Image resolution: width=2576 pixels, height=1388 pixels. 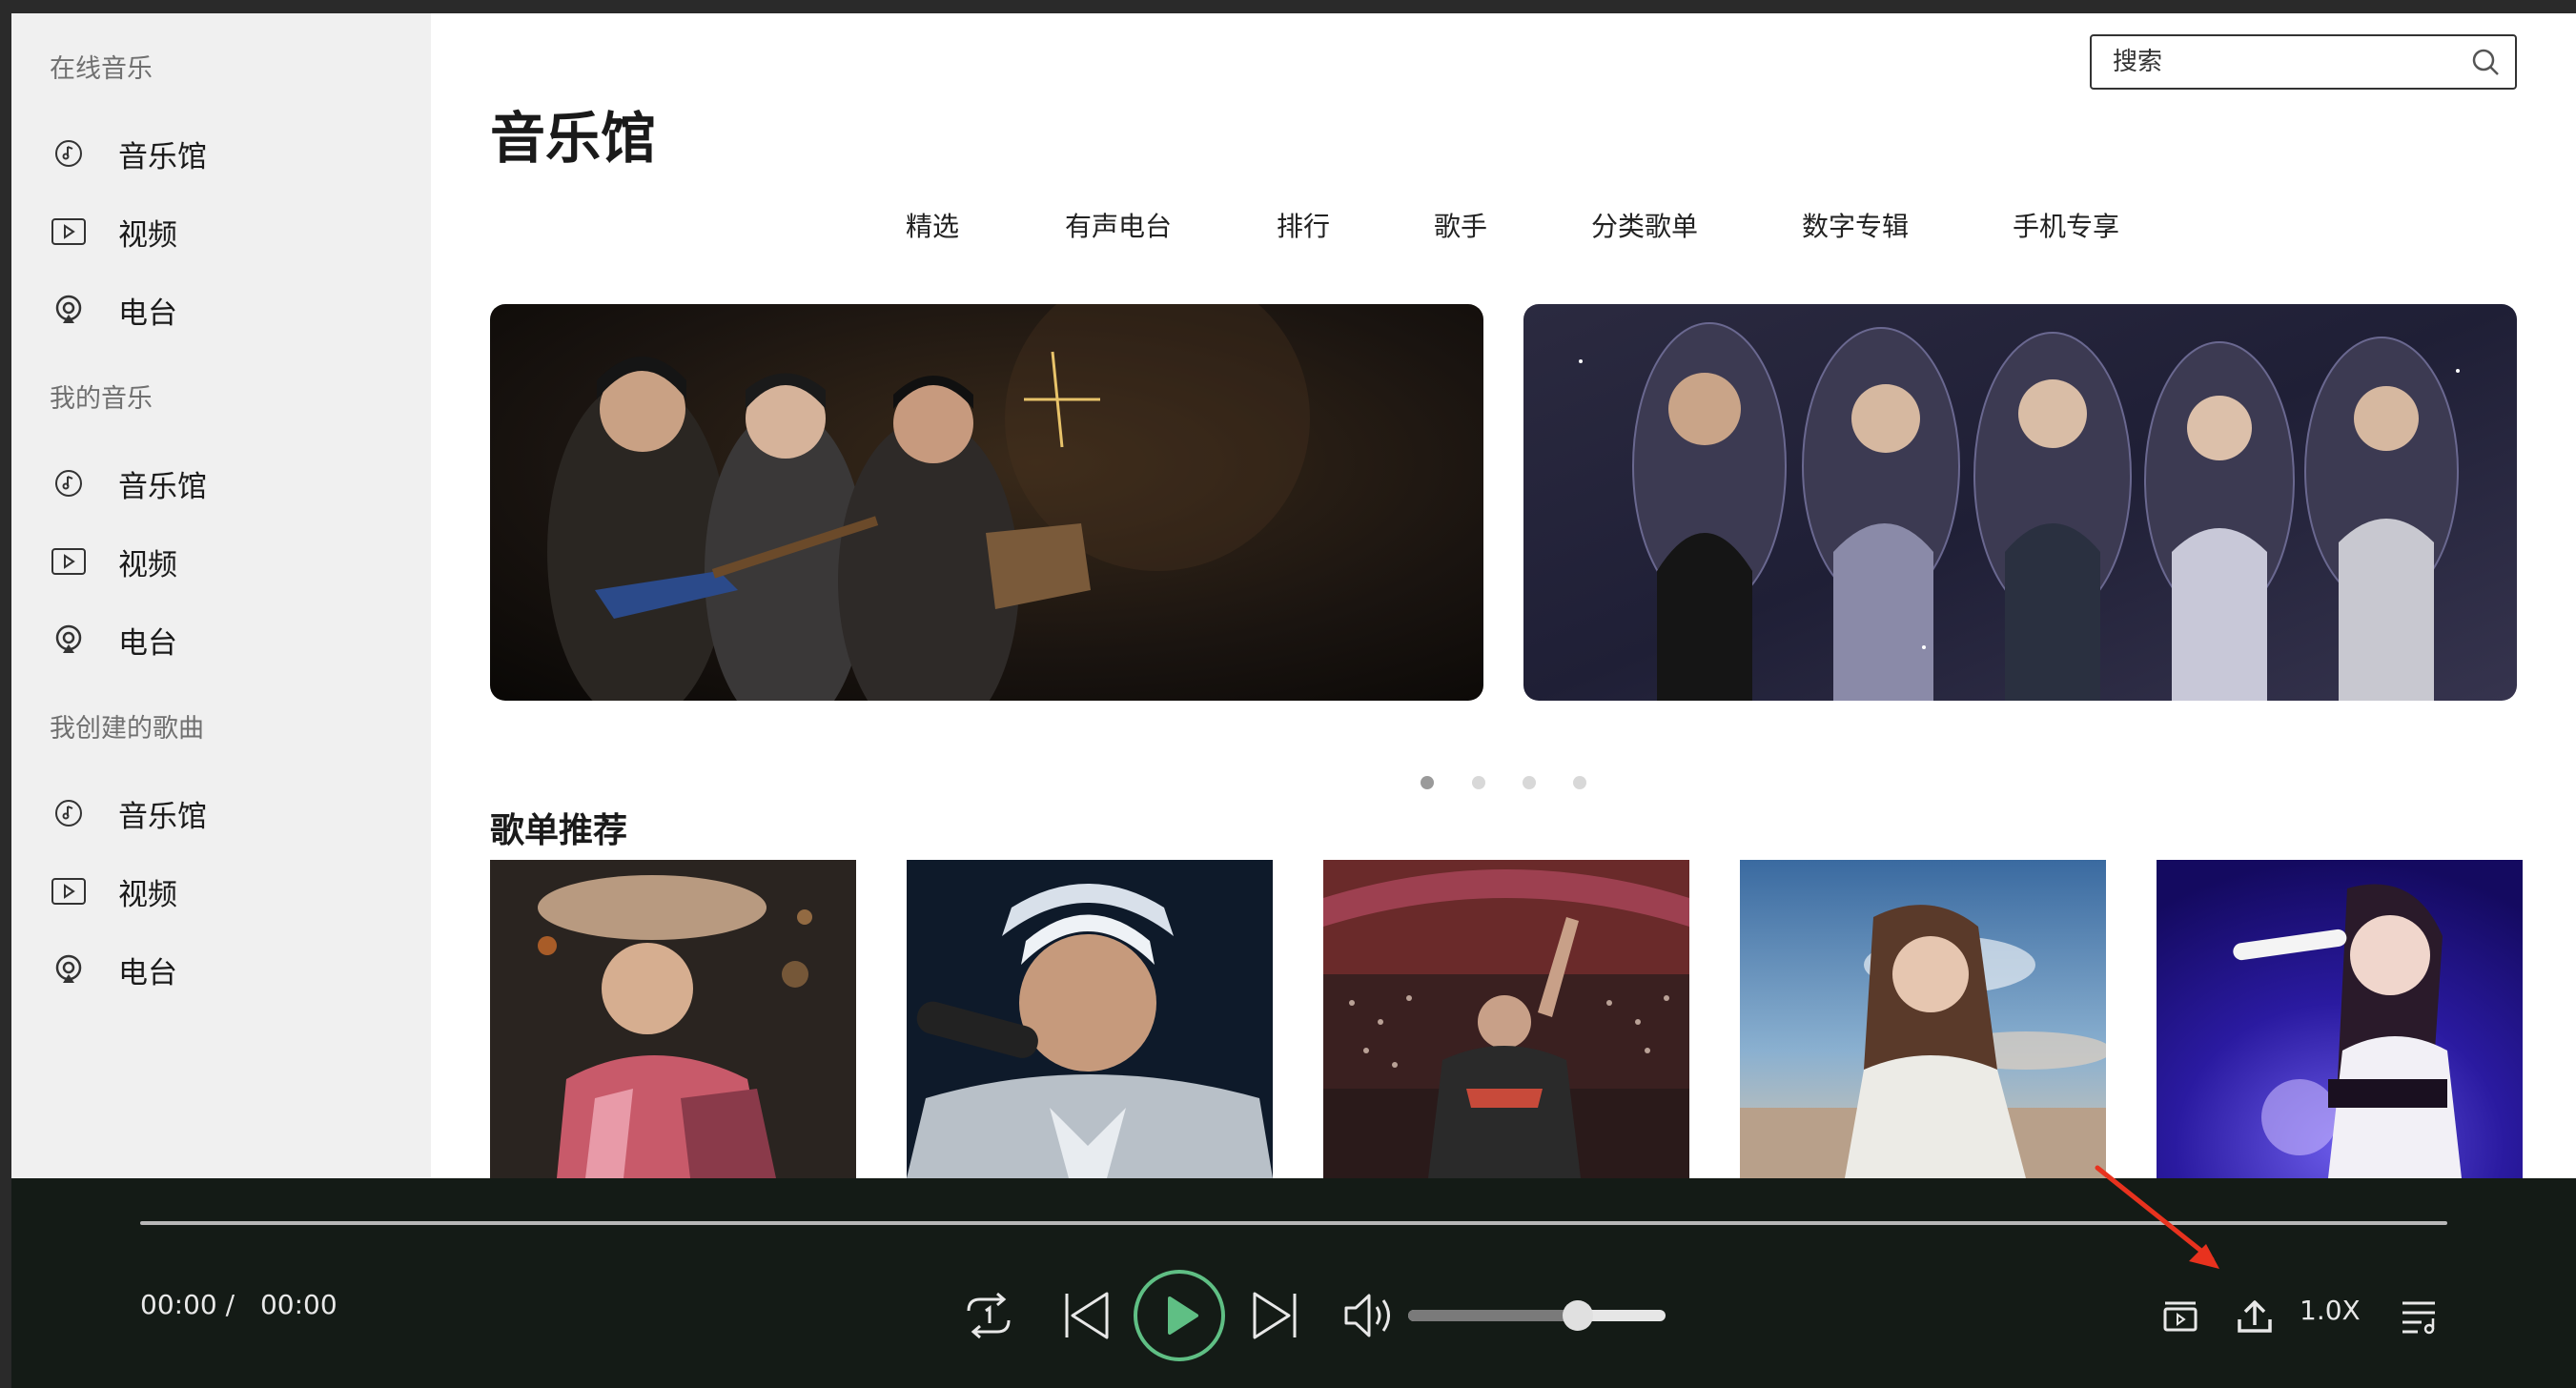 I want to click on skip-next-icon, so click(x=1275, y=1317).